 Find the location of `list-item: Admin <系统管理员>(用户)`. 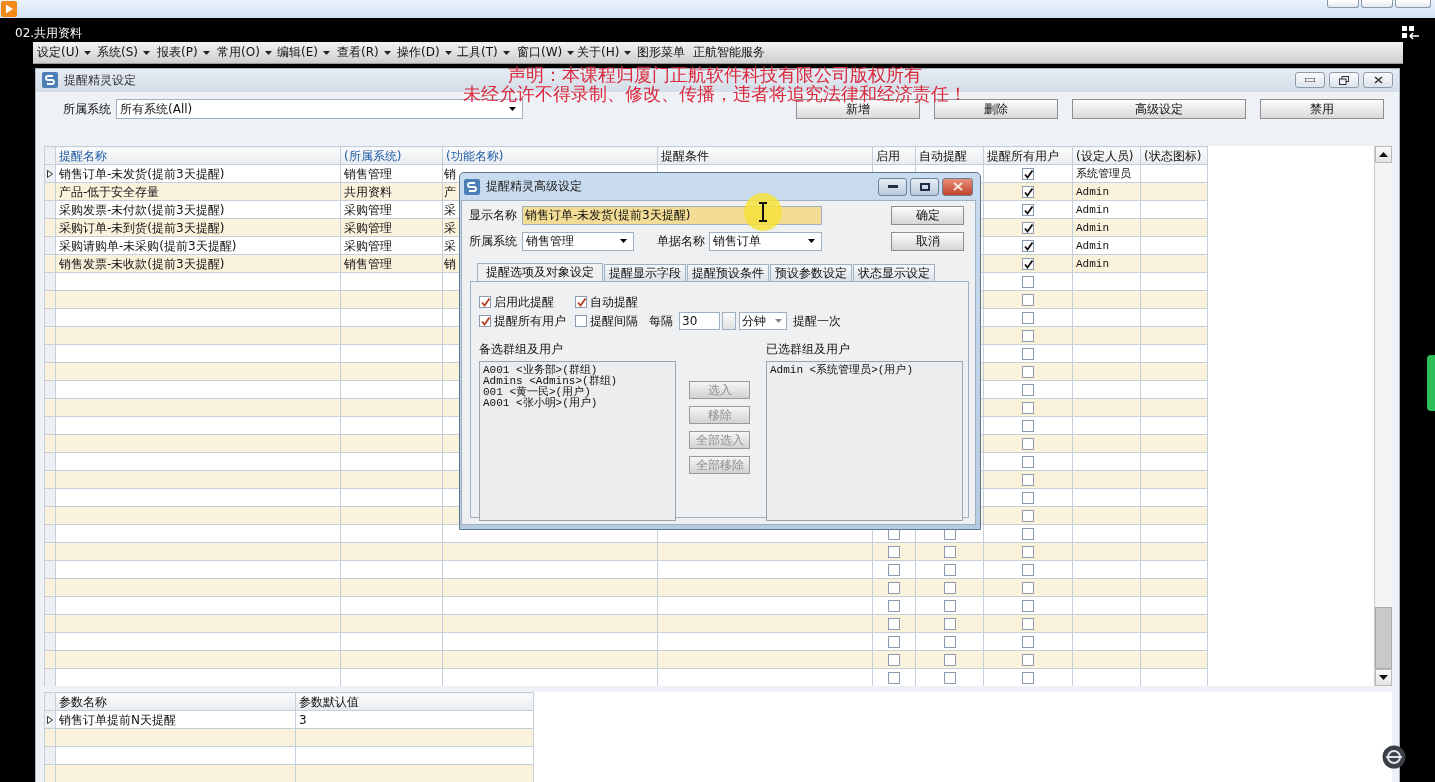

list-item: Admin <系统管理员>(用户) is located at coordinates (864, 370).